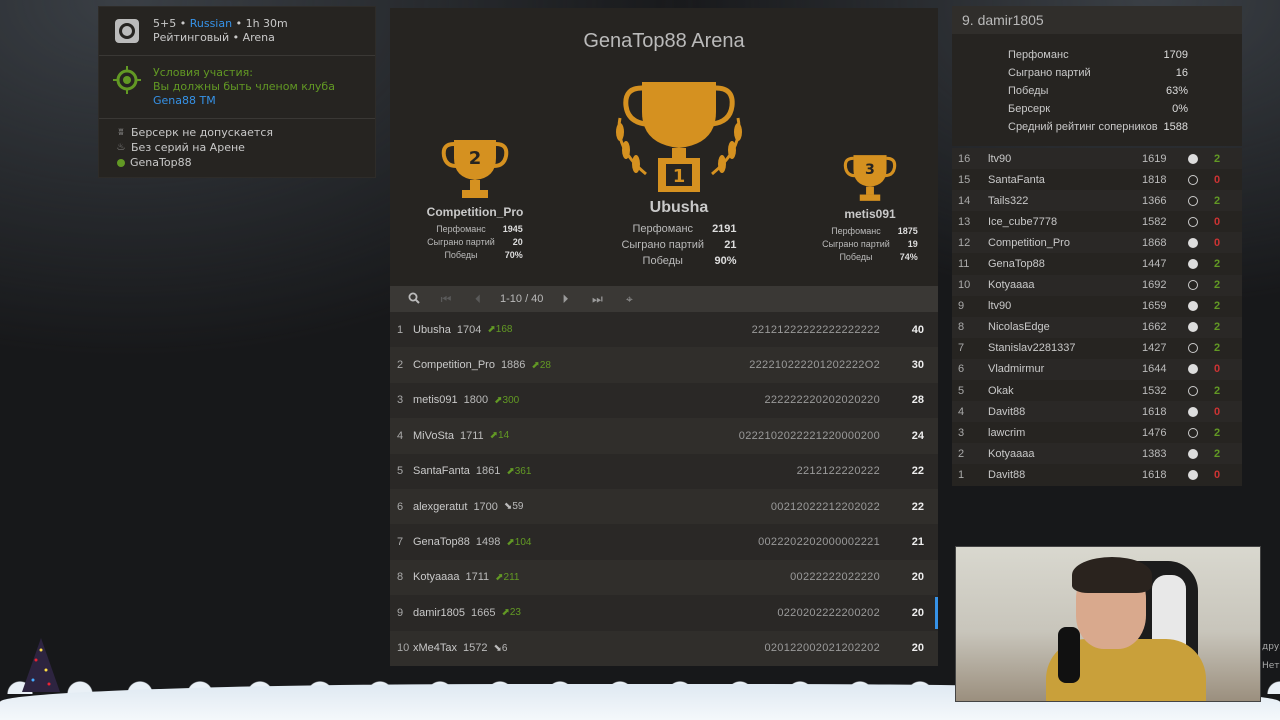 This screenshot has width=1280, height=720. What do you see at coordinates (211, 23) in the screenshot?
I see `language-link: Russian` at bounding box center [211, 23].